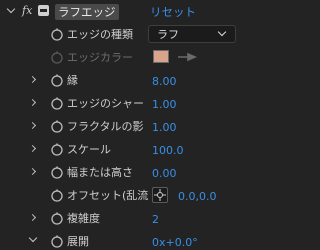  Describe the element at coordinates (100, 34) in the screenshot. I see `edge-type-label: エッジの種類` at that location.